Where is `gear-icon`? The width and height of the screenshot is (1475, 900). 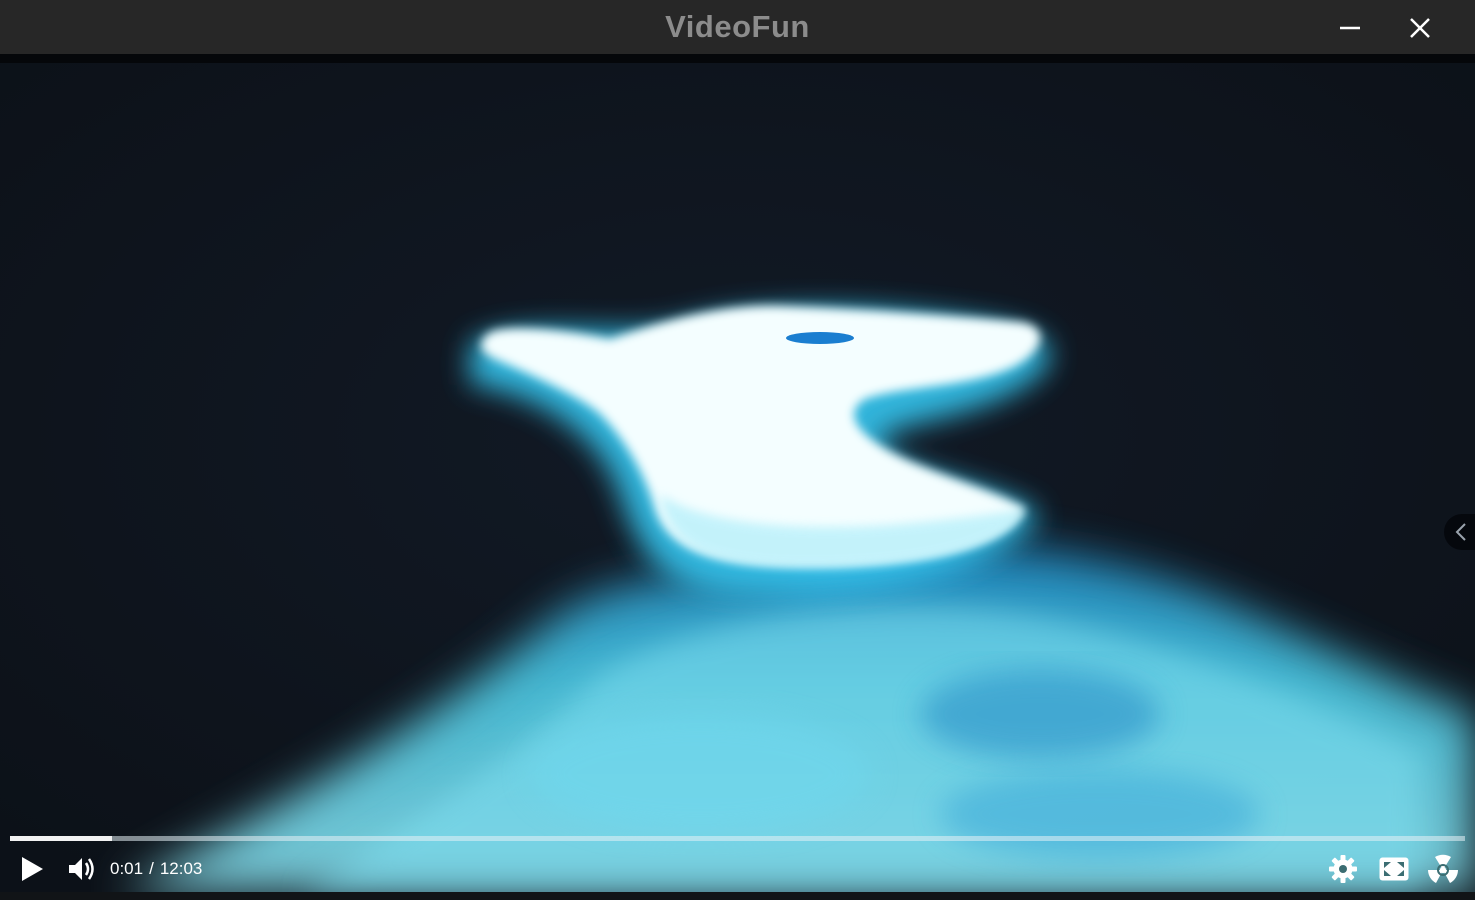
gear-icon is located at coordinates (1343, 869).